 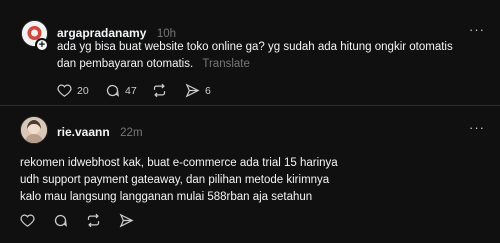 I want to click on avatar, so click(x=34, y=130).